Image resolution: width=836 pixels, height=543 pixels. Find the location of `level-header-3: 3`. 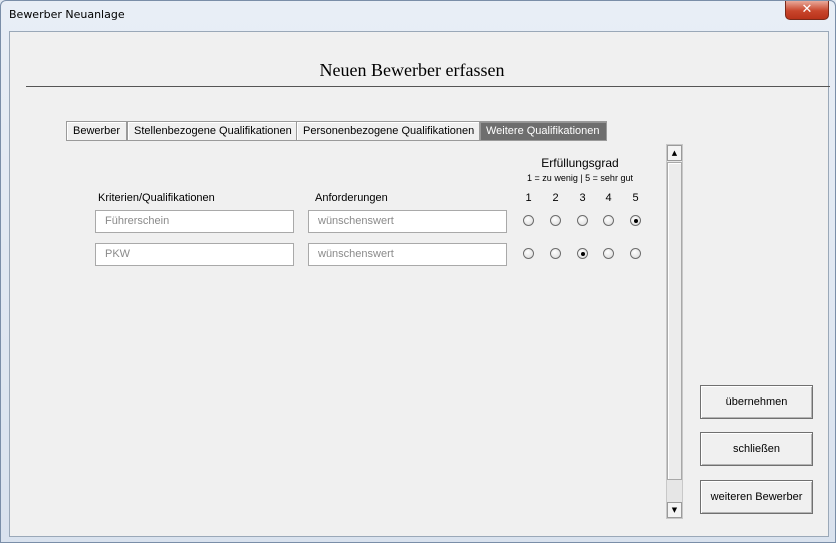

level-header-3: 3 is located at coordinates (582, 198).